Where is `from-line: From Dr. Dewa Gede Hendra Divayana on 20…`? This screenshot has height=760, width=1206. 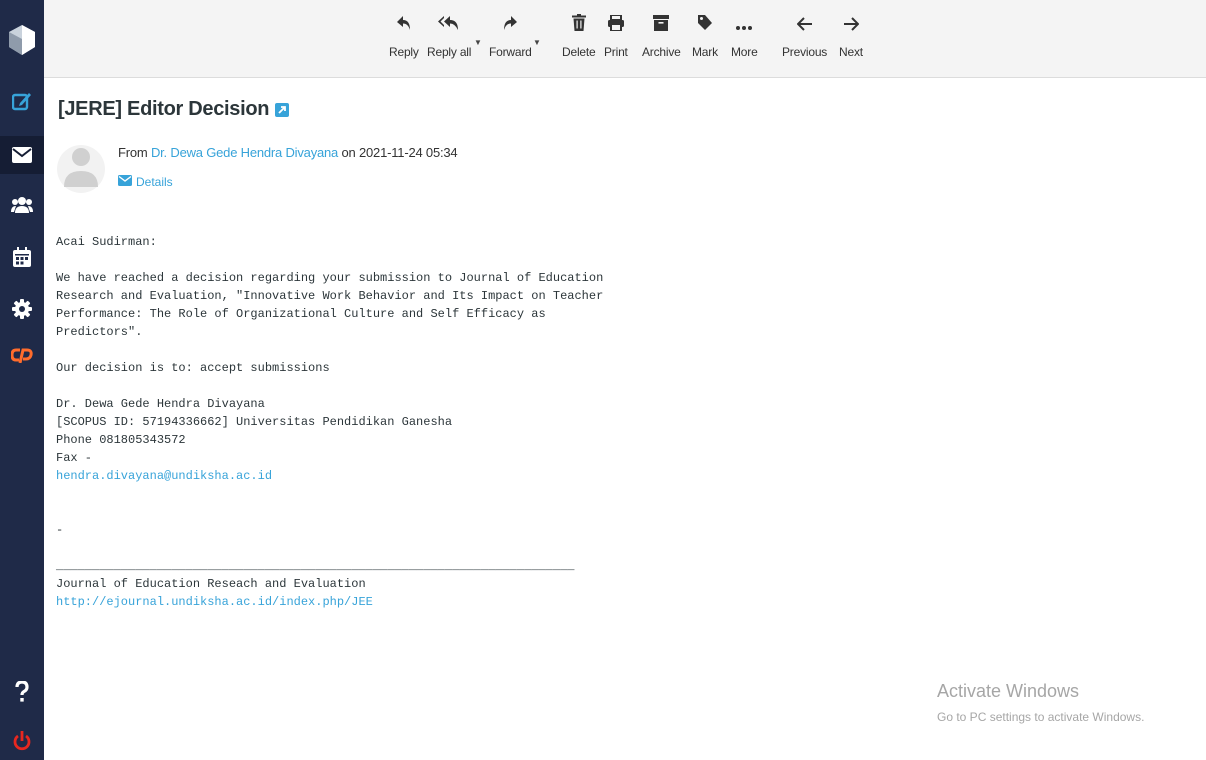
from-line: From Dr. Dewa Gede Hendra Divayana on 20… is located at coordinates (288, 152).